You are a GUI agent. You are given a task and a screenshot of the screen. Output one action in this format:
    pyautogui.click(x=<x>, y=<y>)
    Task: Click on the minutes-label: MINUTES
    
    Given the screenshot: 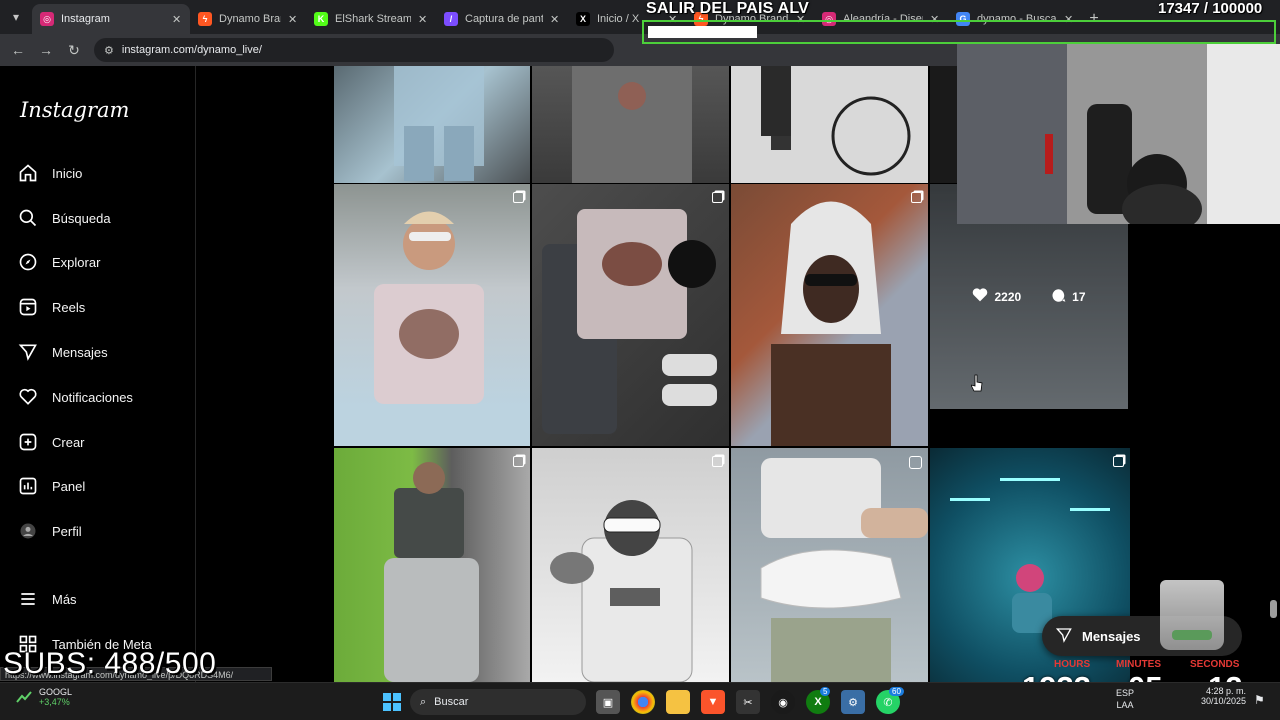 What is the action you would take?
    pyautogui.click(x=1138, y=664)
    